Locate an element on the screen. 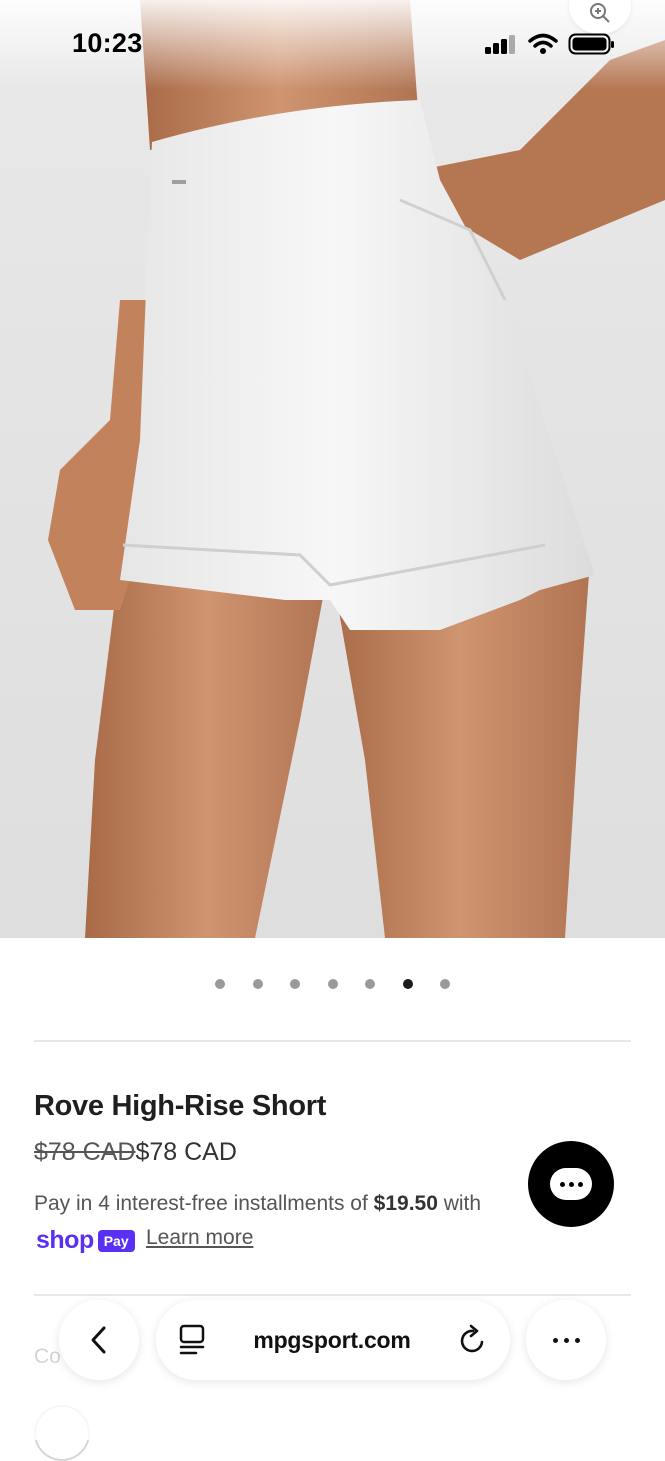 The width and height of the screenshot is (665, 1461). installments-amount: $19.50 is located at coordinates (405, 1203).